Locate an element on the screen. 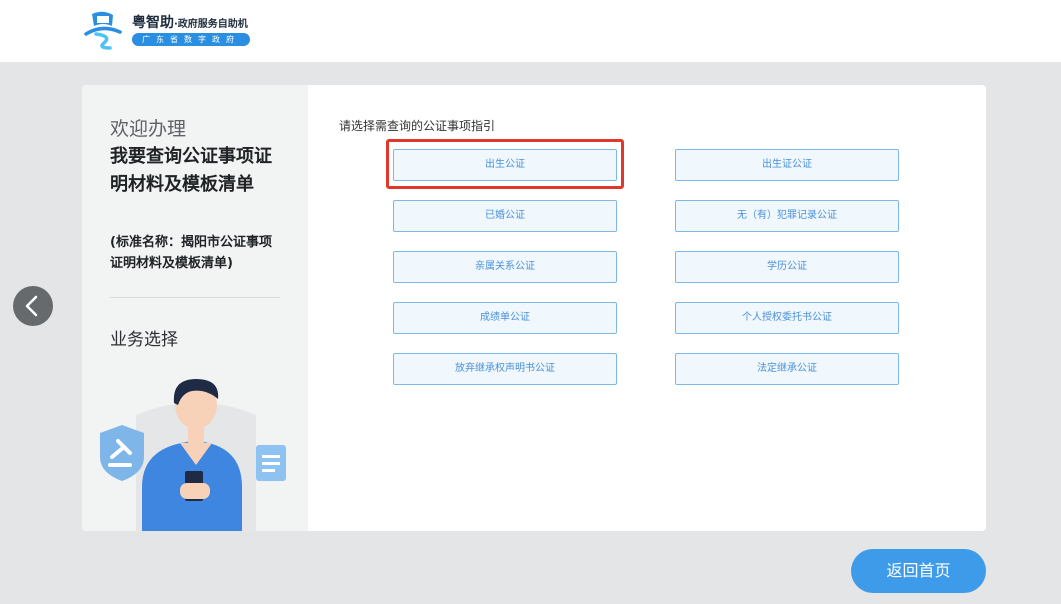  section-label: 业务选择 is located at coordinates (144, 340).